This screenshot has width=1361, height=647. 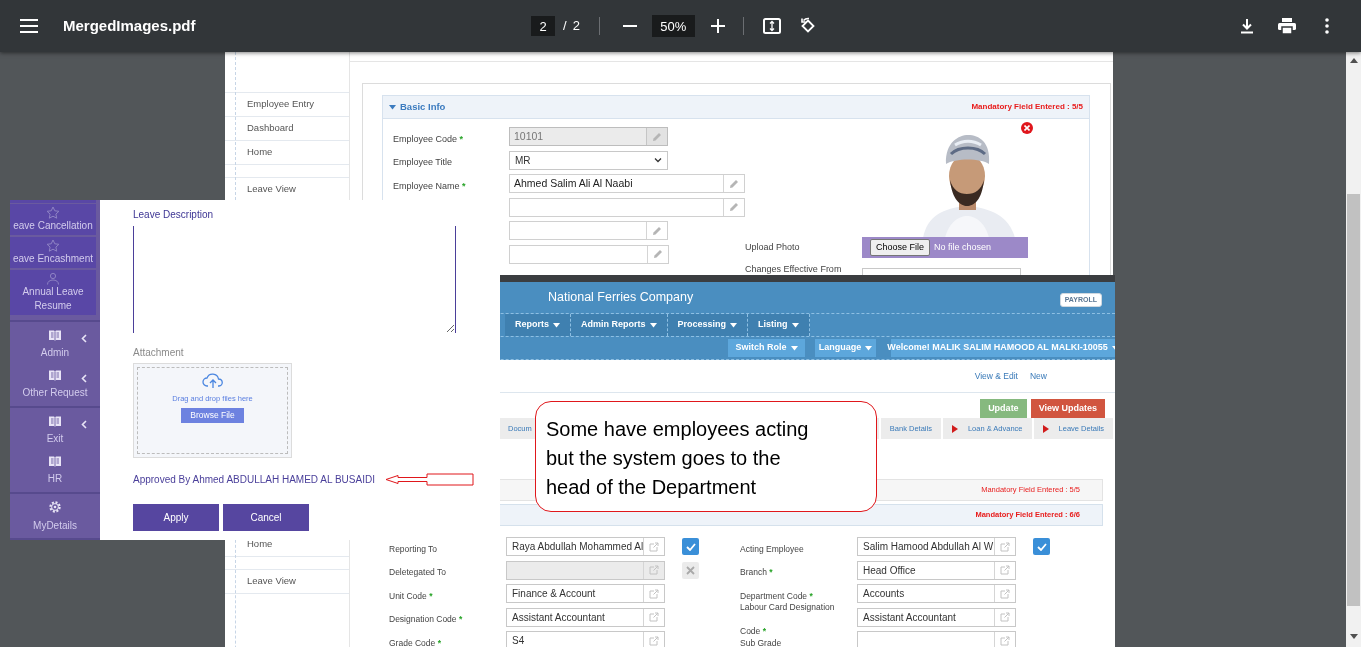 I want to click on section-toggle: Basic Info, so click(x=417, y=107).